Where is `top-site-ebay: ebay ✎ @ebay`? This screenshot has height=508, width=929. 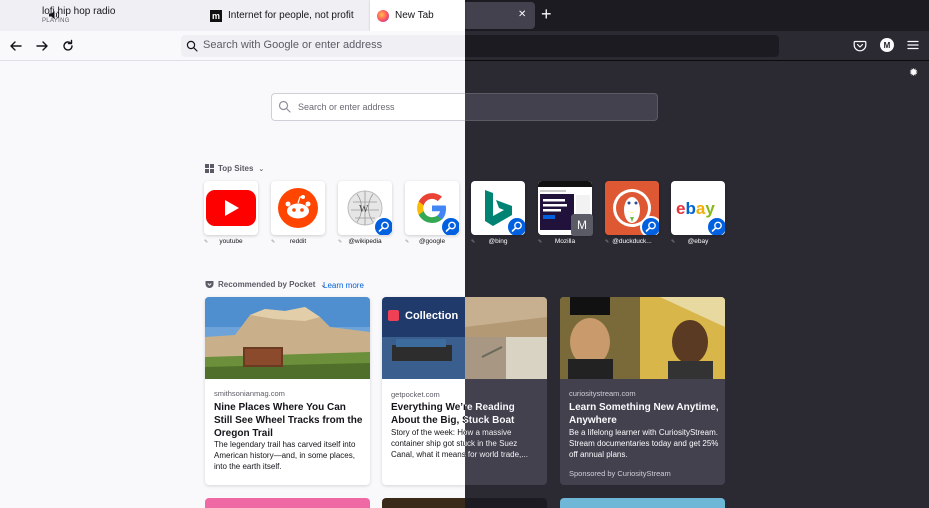
top-site-ebay: ebay ✎ @ebay is located at coordinates (698, 213).